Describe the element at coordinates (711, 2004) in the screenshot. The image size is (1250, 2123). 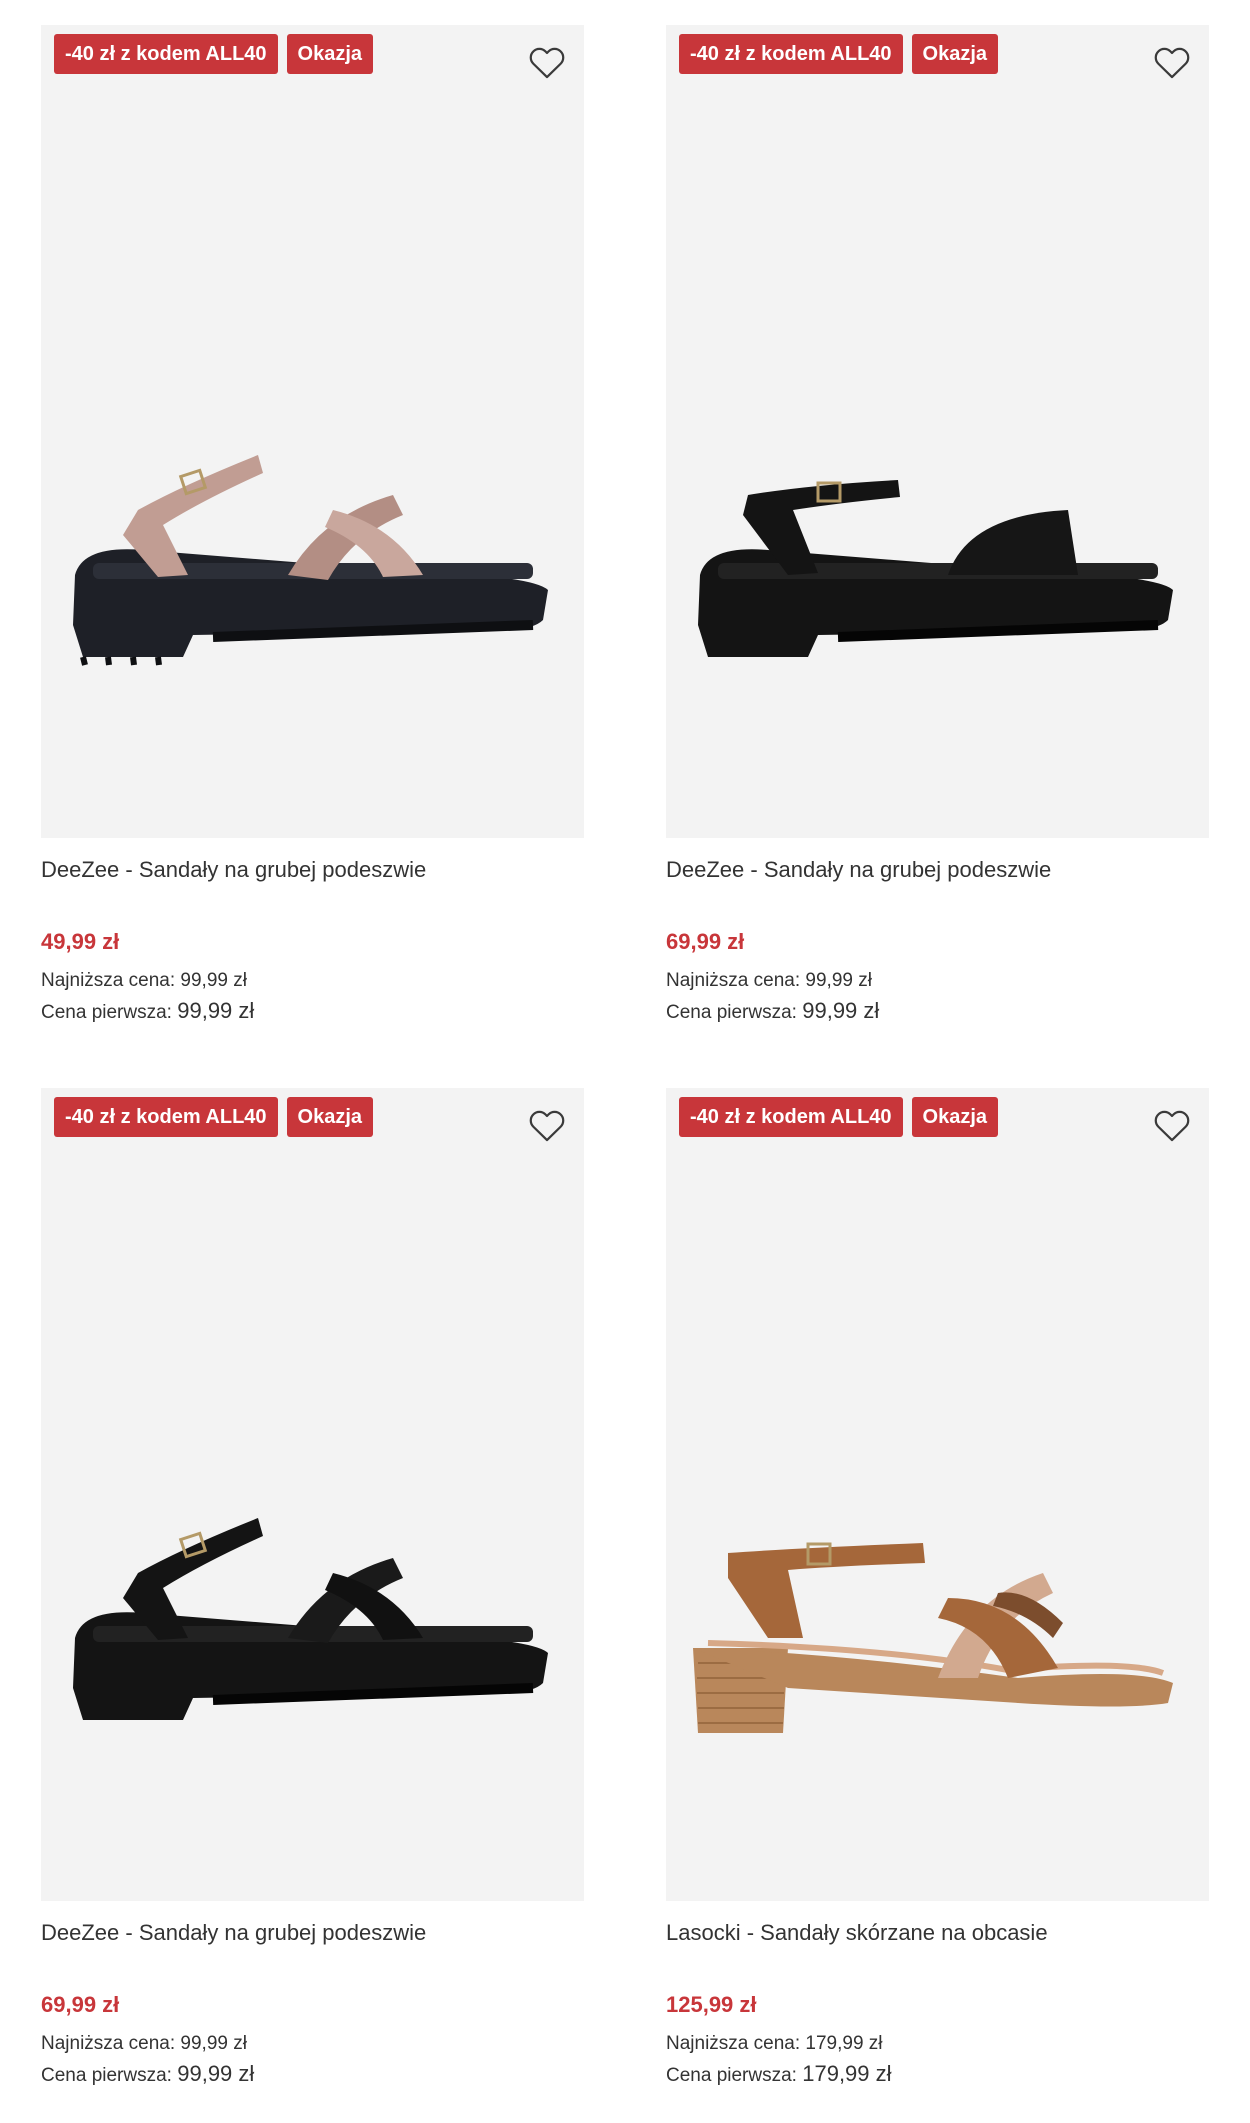
I see `product-price: 125,99 zł` at that location.